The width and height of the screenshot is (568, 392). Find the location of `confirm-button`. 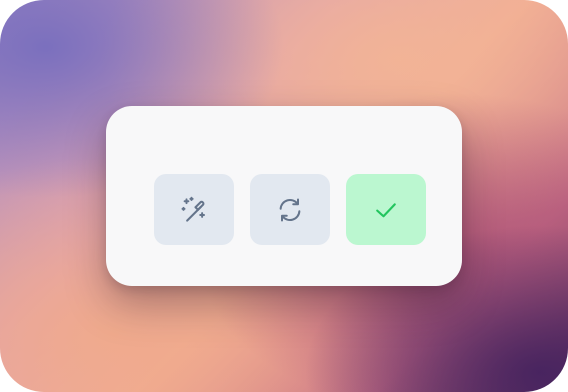

confirm-button is located at coordinates (386, 209).